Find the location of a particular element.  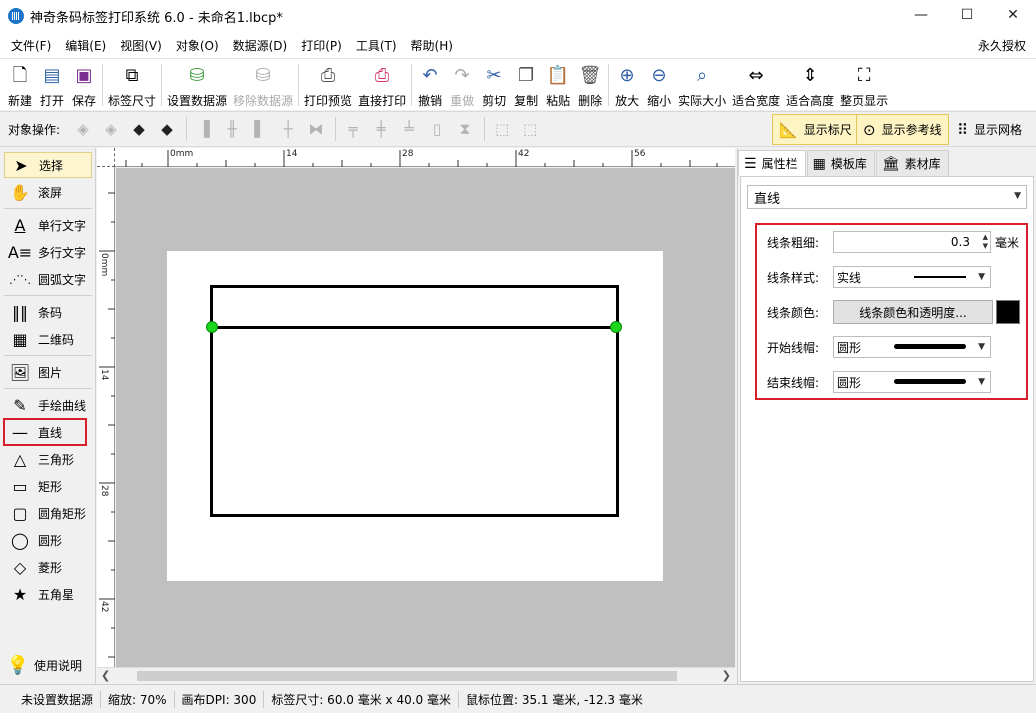

maximize-button: ☐ is located at coordinates (967, 15).